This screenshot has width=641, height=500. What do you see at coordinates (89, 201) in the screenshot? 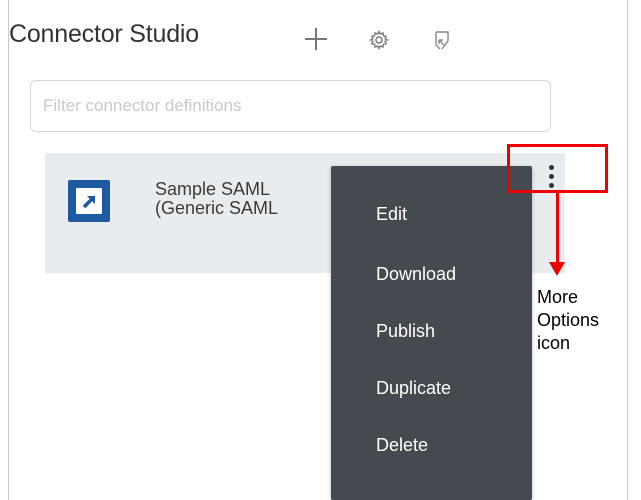
I see `connector-app-icon` at bounding box center [89, 201].